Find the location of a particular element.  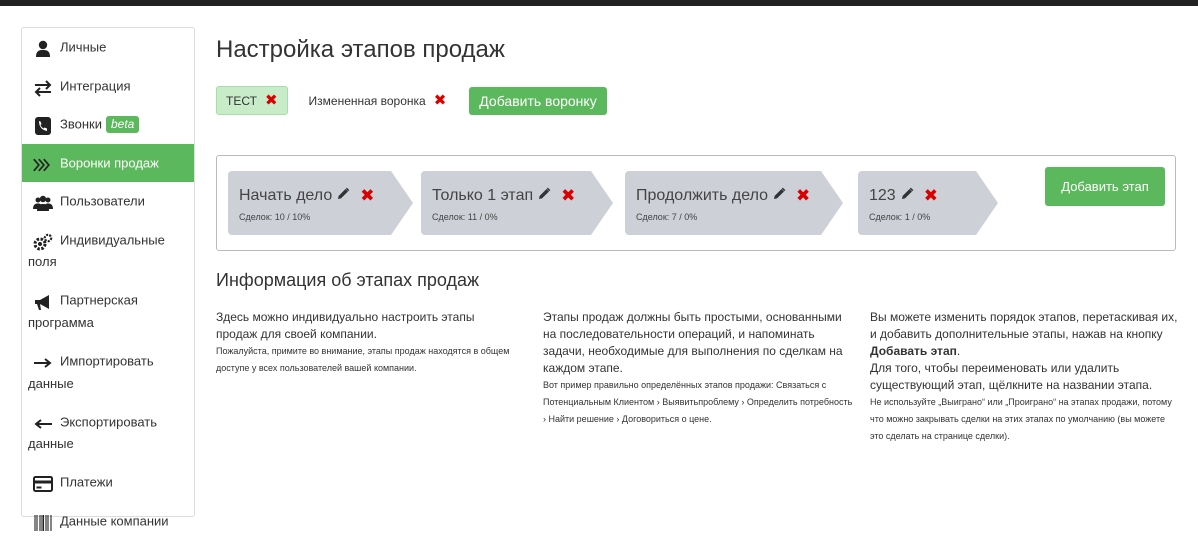

add-stage-button: Добавить этап is located at coordinates (1105, 186).